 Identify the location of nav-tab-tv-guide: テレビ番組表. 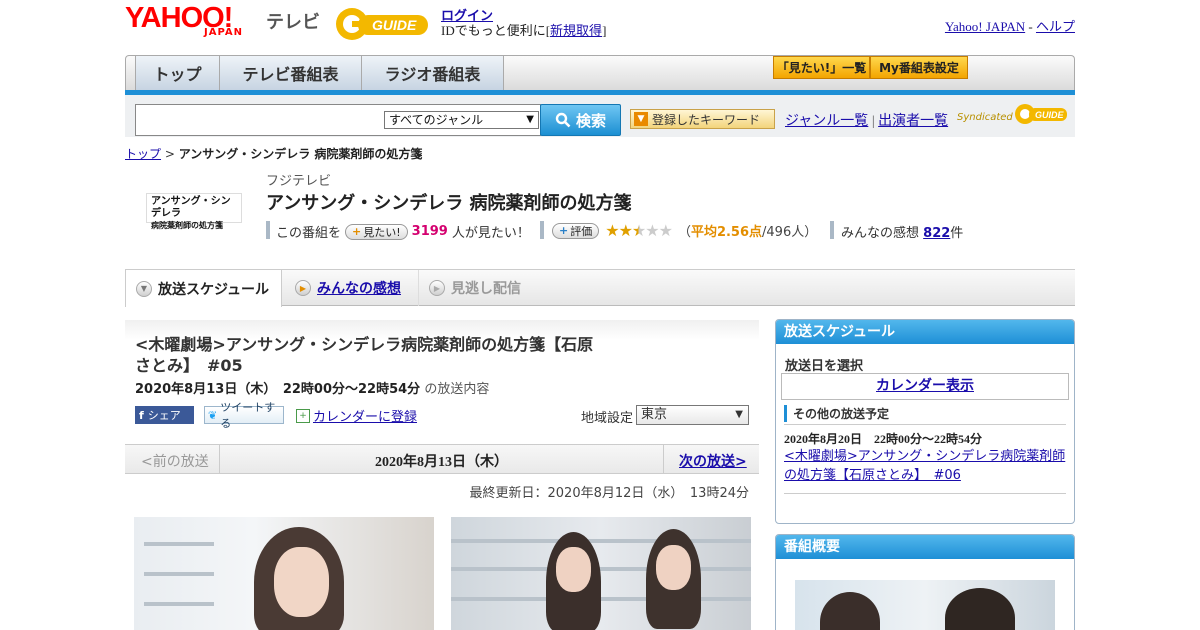
(291, 73).